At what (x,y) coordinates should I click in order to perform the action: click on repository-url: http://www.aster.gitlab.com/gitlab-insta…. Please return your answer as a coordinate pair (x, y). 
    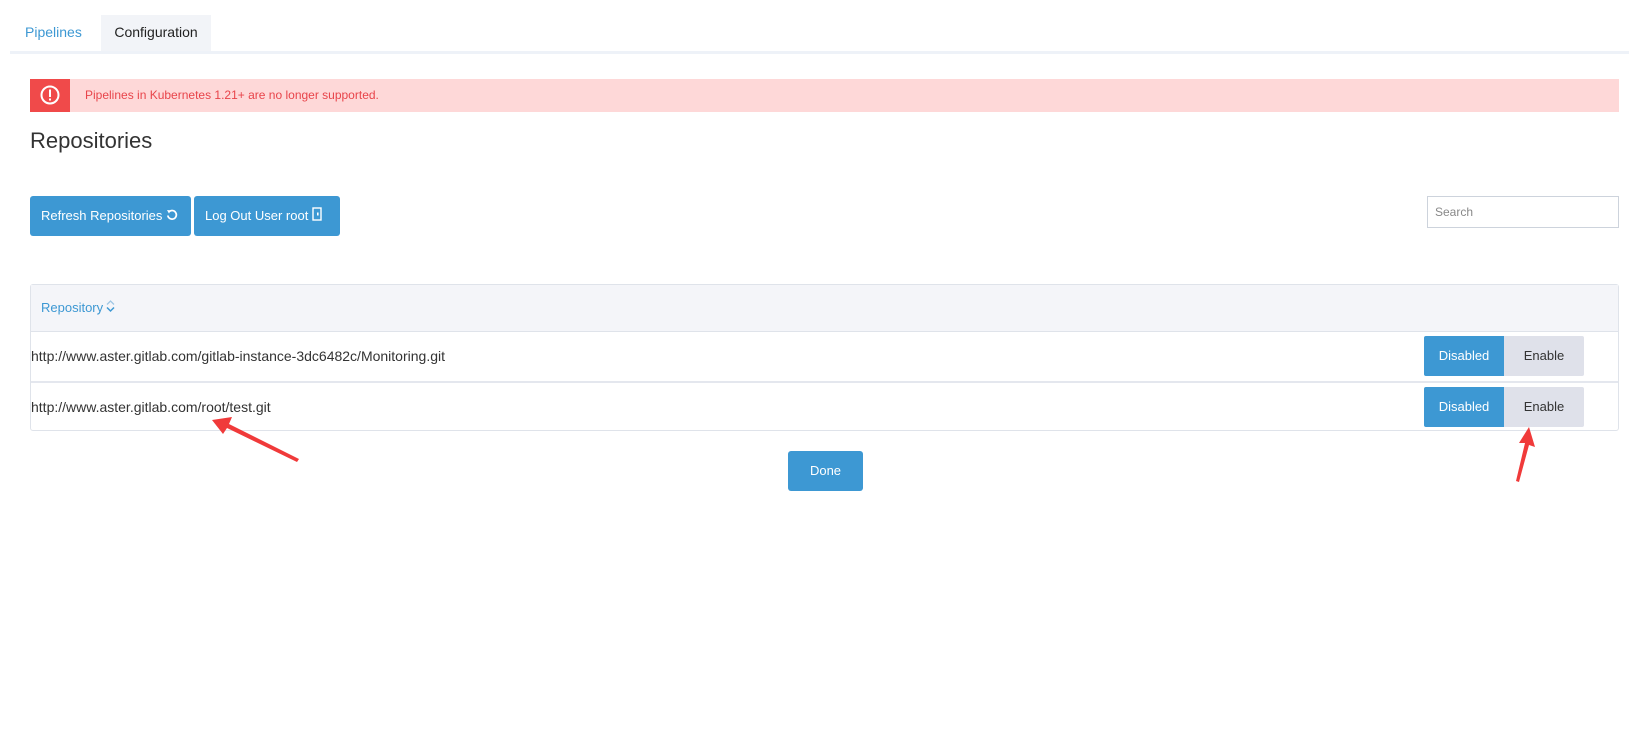
    Looking at the image, I should click on (238, 356).